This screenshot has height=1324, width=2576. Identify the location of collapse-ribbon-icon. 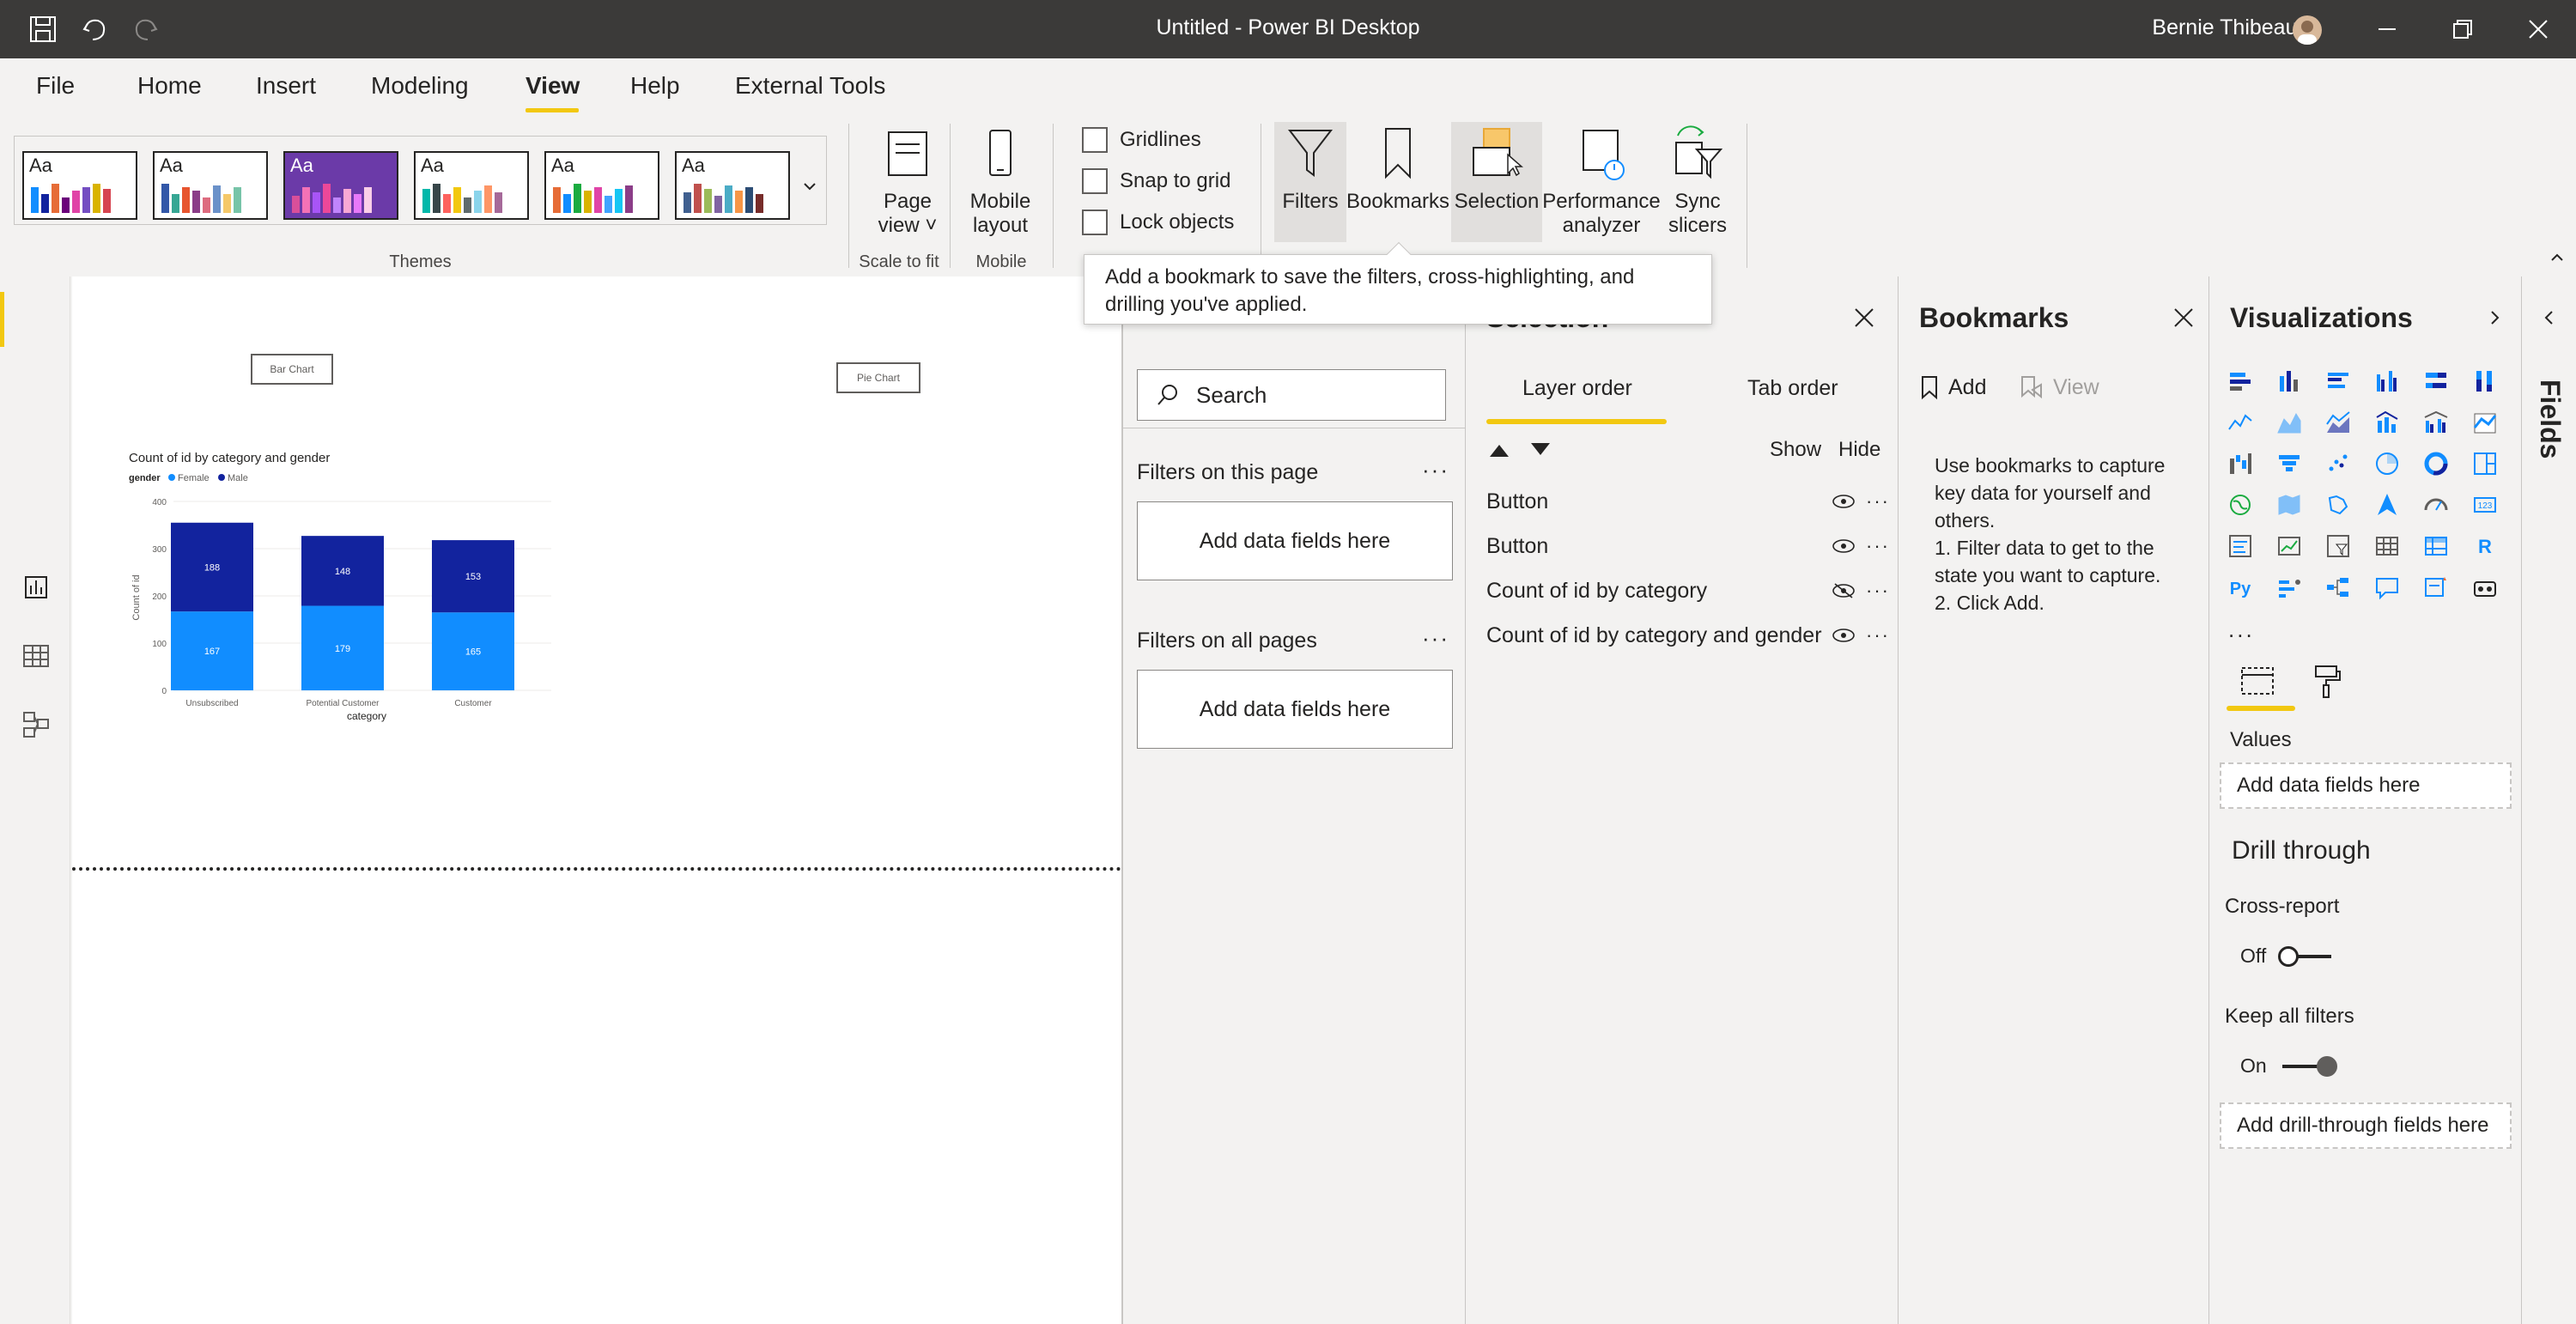
(2557, 257).